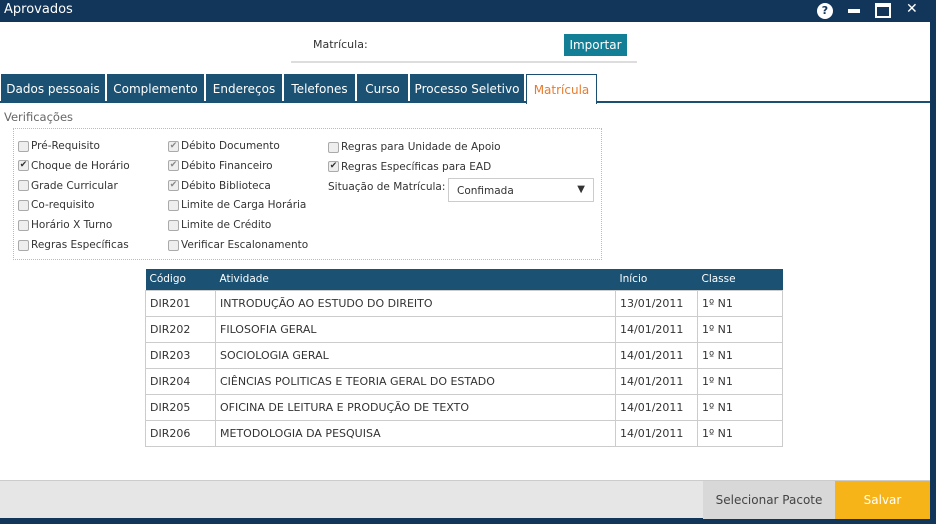  I want to click on col-header-classe: Classe, so click(740, 279).